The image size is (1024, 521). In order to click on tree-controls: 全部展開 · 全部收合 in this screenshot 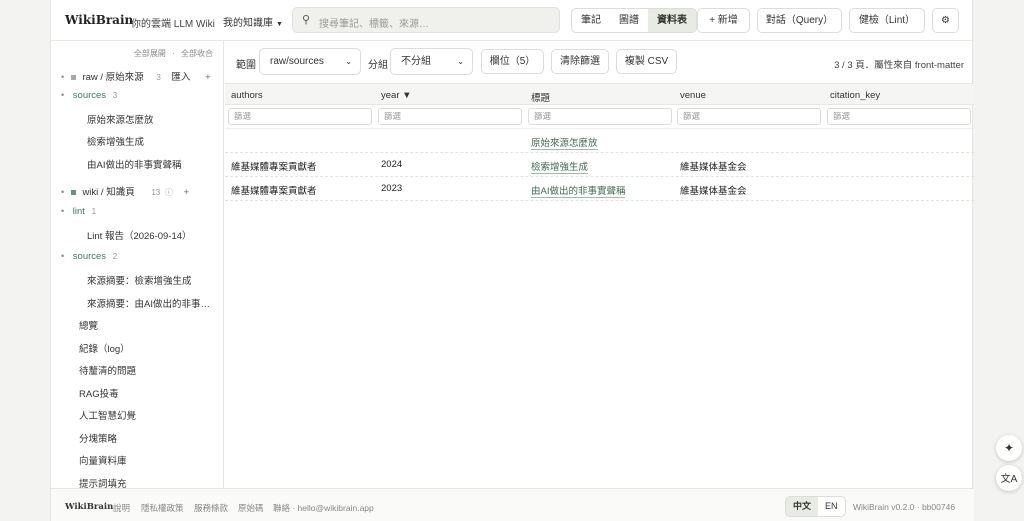, I will do `click(173, 53)`.